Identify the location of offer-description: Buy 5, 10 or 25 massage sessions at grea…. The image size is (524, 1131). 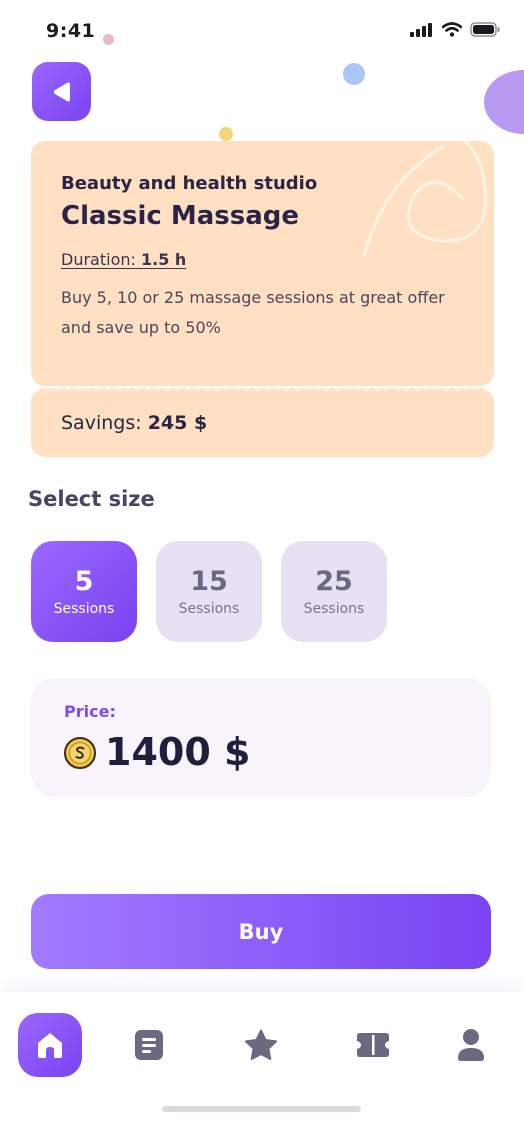
(253, 312).